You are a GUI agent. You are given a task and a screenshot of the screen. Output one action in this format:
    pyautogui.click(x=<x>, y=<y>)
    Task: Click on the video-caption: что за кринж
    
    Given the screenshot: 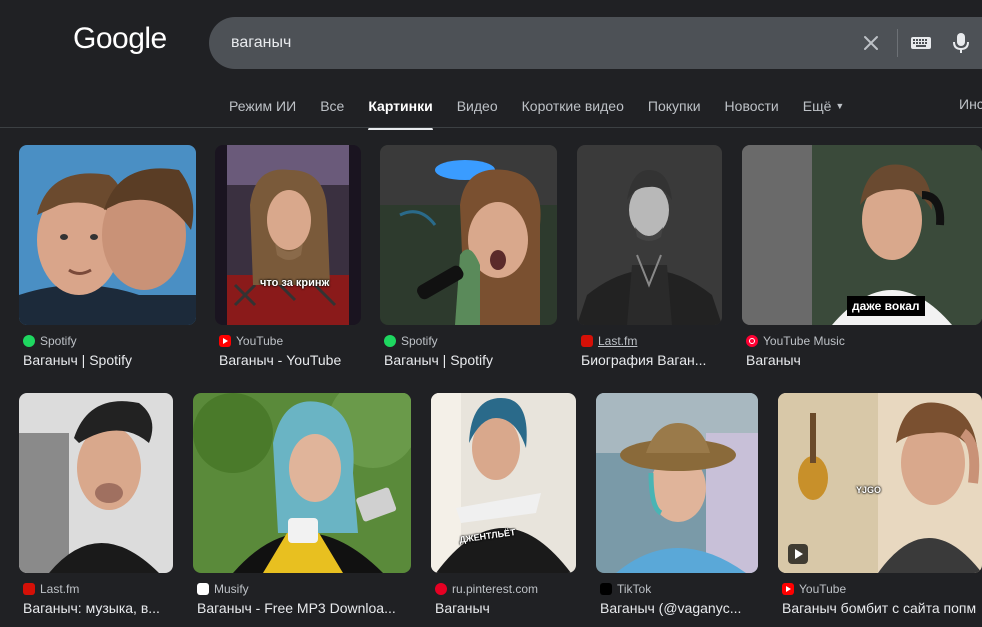 What is the action you would take?
    pyautogui.click(x=295, y=283)
    